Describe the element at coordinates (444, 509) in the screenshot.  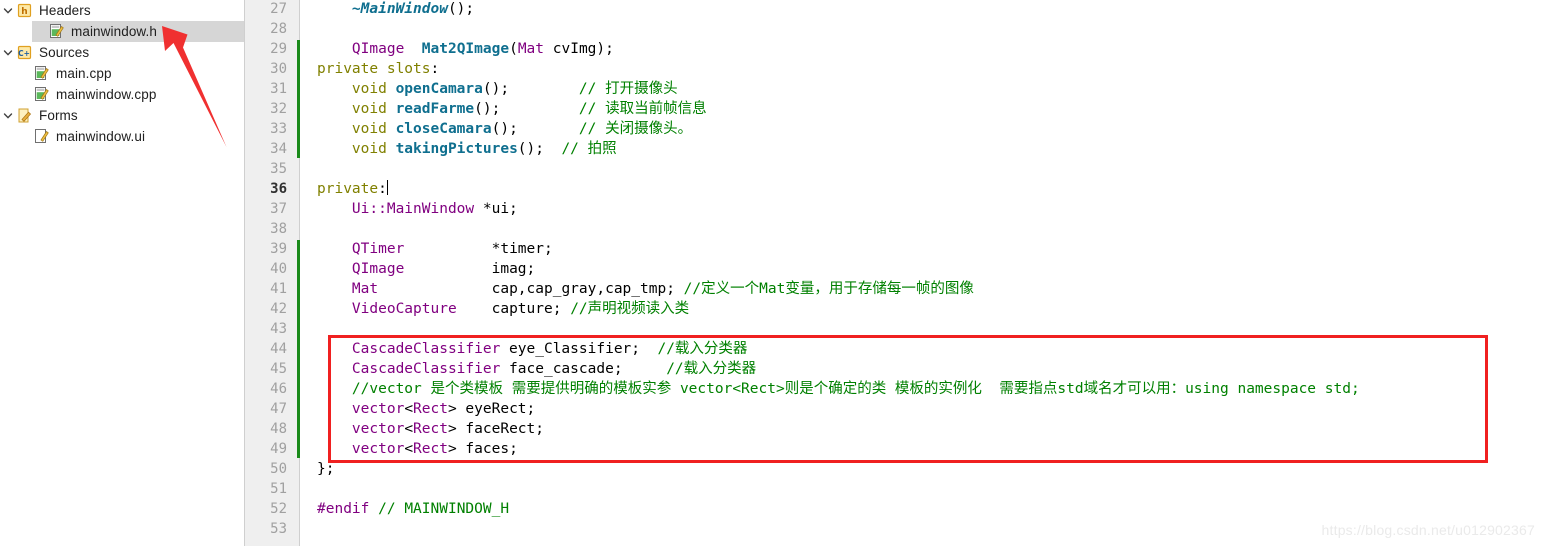
I see `code-token: // MAINWINDOW_H` at that location.